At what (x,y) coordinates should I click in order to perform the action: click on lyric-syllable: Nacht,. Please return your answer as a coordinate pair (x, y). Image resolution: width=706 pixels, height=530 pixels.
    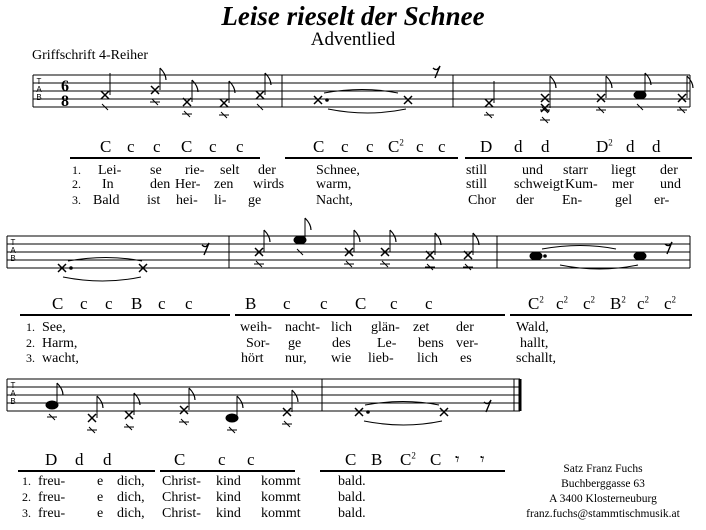
    Looking at the image, I should click on (334, 200).